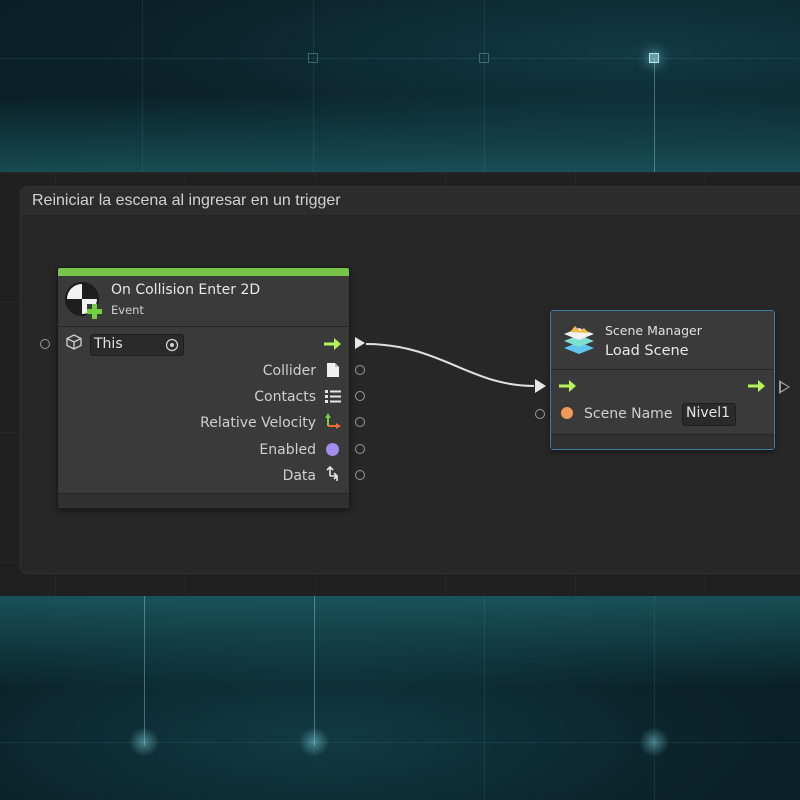 This screenshot has width=800, height=800. Describe the element at coordinates (628, 414) in the screenshot. I see `scene-name-label: Scene Name` at that location.